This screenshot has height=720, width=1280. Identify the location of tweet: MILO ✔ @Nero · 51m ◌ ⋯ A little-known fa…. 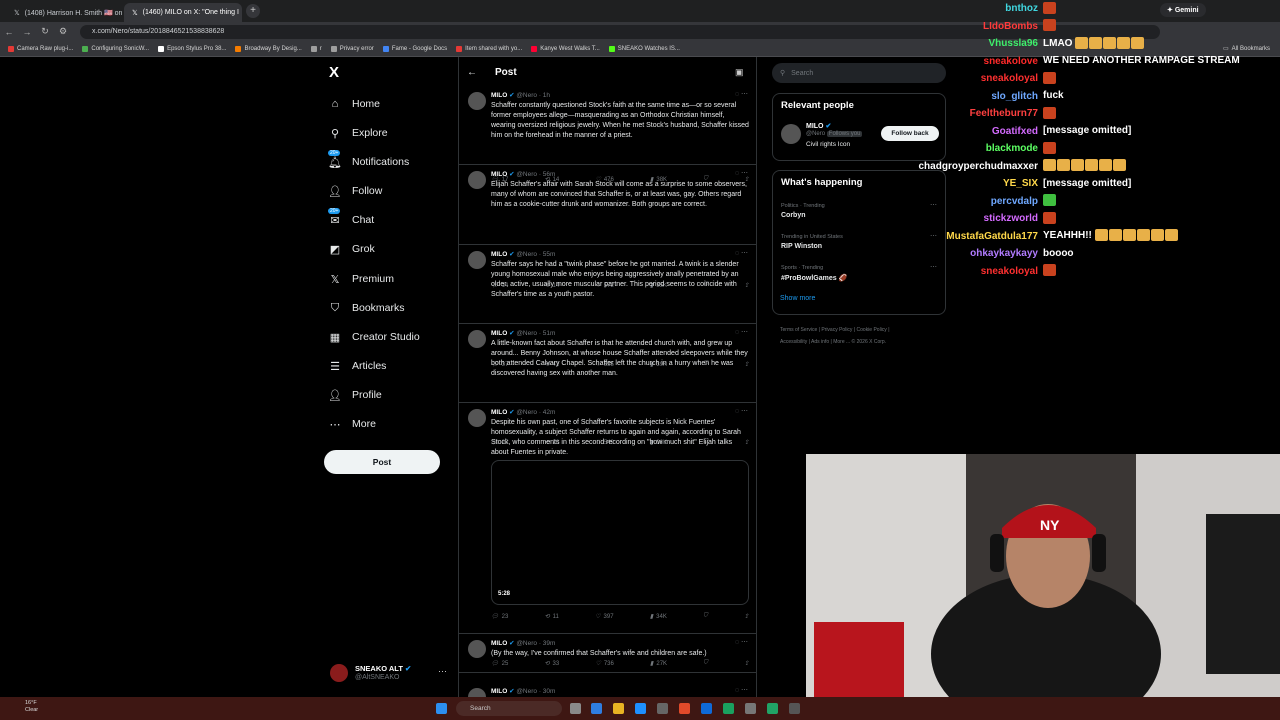
(607, 385).